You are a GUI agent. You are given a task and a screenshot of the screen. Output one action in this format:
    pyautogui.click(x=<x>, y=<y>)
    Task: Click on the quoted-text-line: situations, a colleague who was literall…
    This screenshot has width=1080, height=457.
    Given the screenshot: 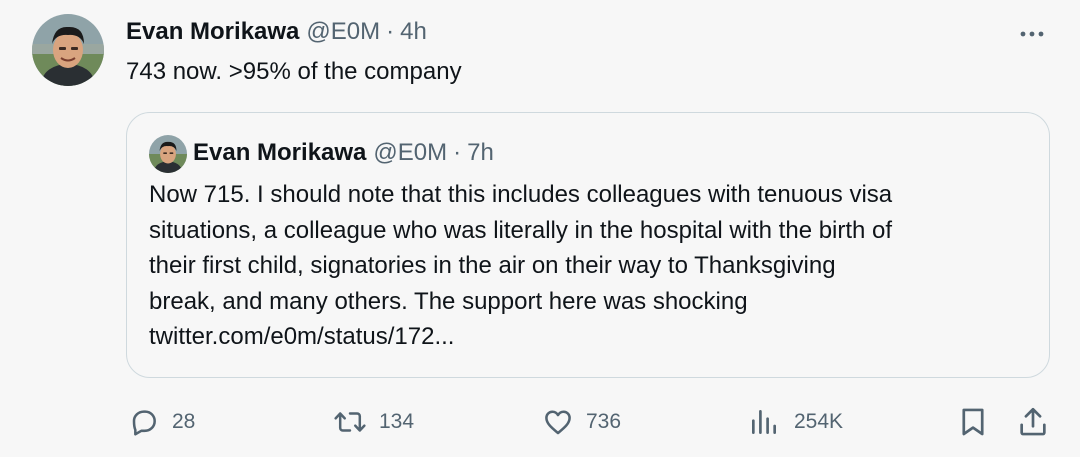 What is the action you would take?
    pyautogui.click(x=521, y=230)
    